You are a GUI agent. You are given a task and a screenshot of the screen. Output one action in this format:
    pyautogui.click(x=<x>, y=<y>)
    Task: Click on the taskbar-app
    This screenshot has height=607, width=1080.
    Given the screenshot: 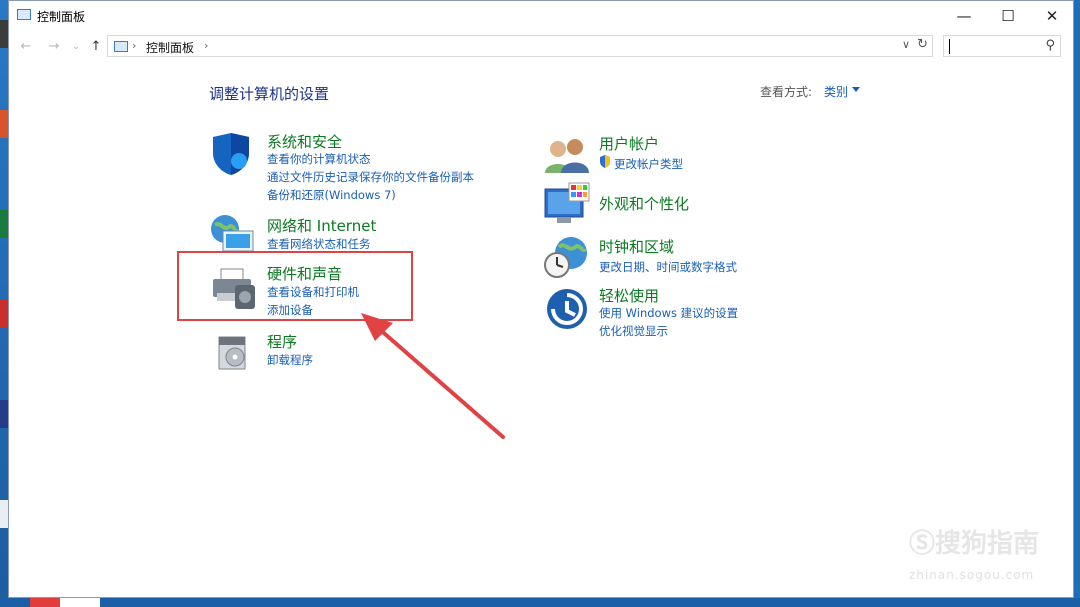 What is the action you would take?
    pyautogui.click(x=80, y=602)
    